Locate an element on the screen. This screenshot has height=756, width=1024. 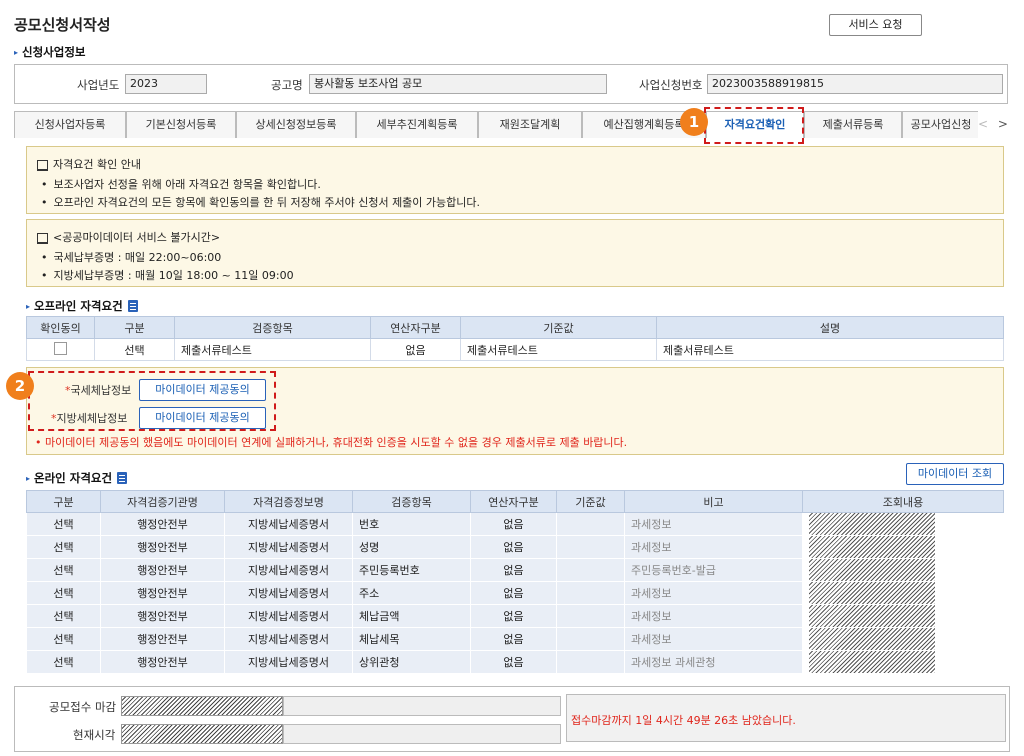
mydata-query-button: 마이데이터 조회 is located at coordinates (955, 474).